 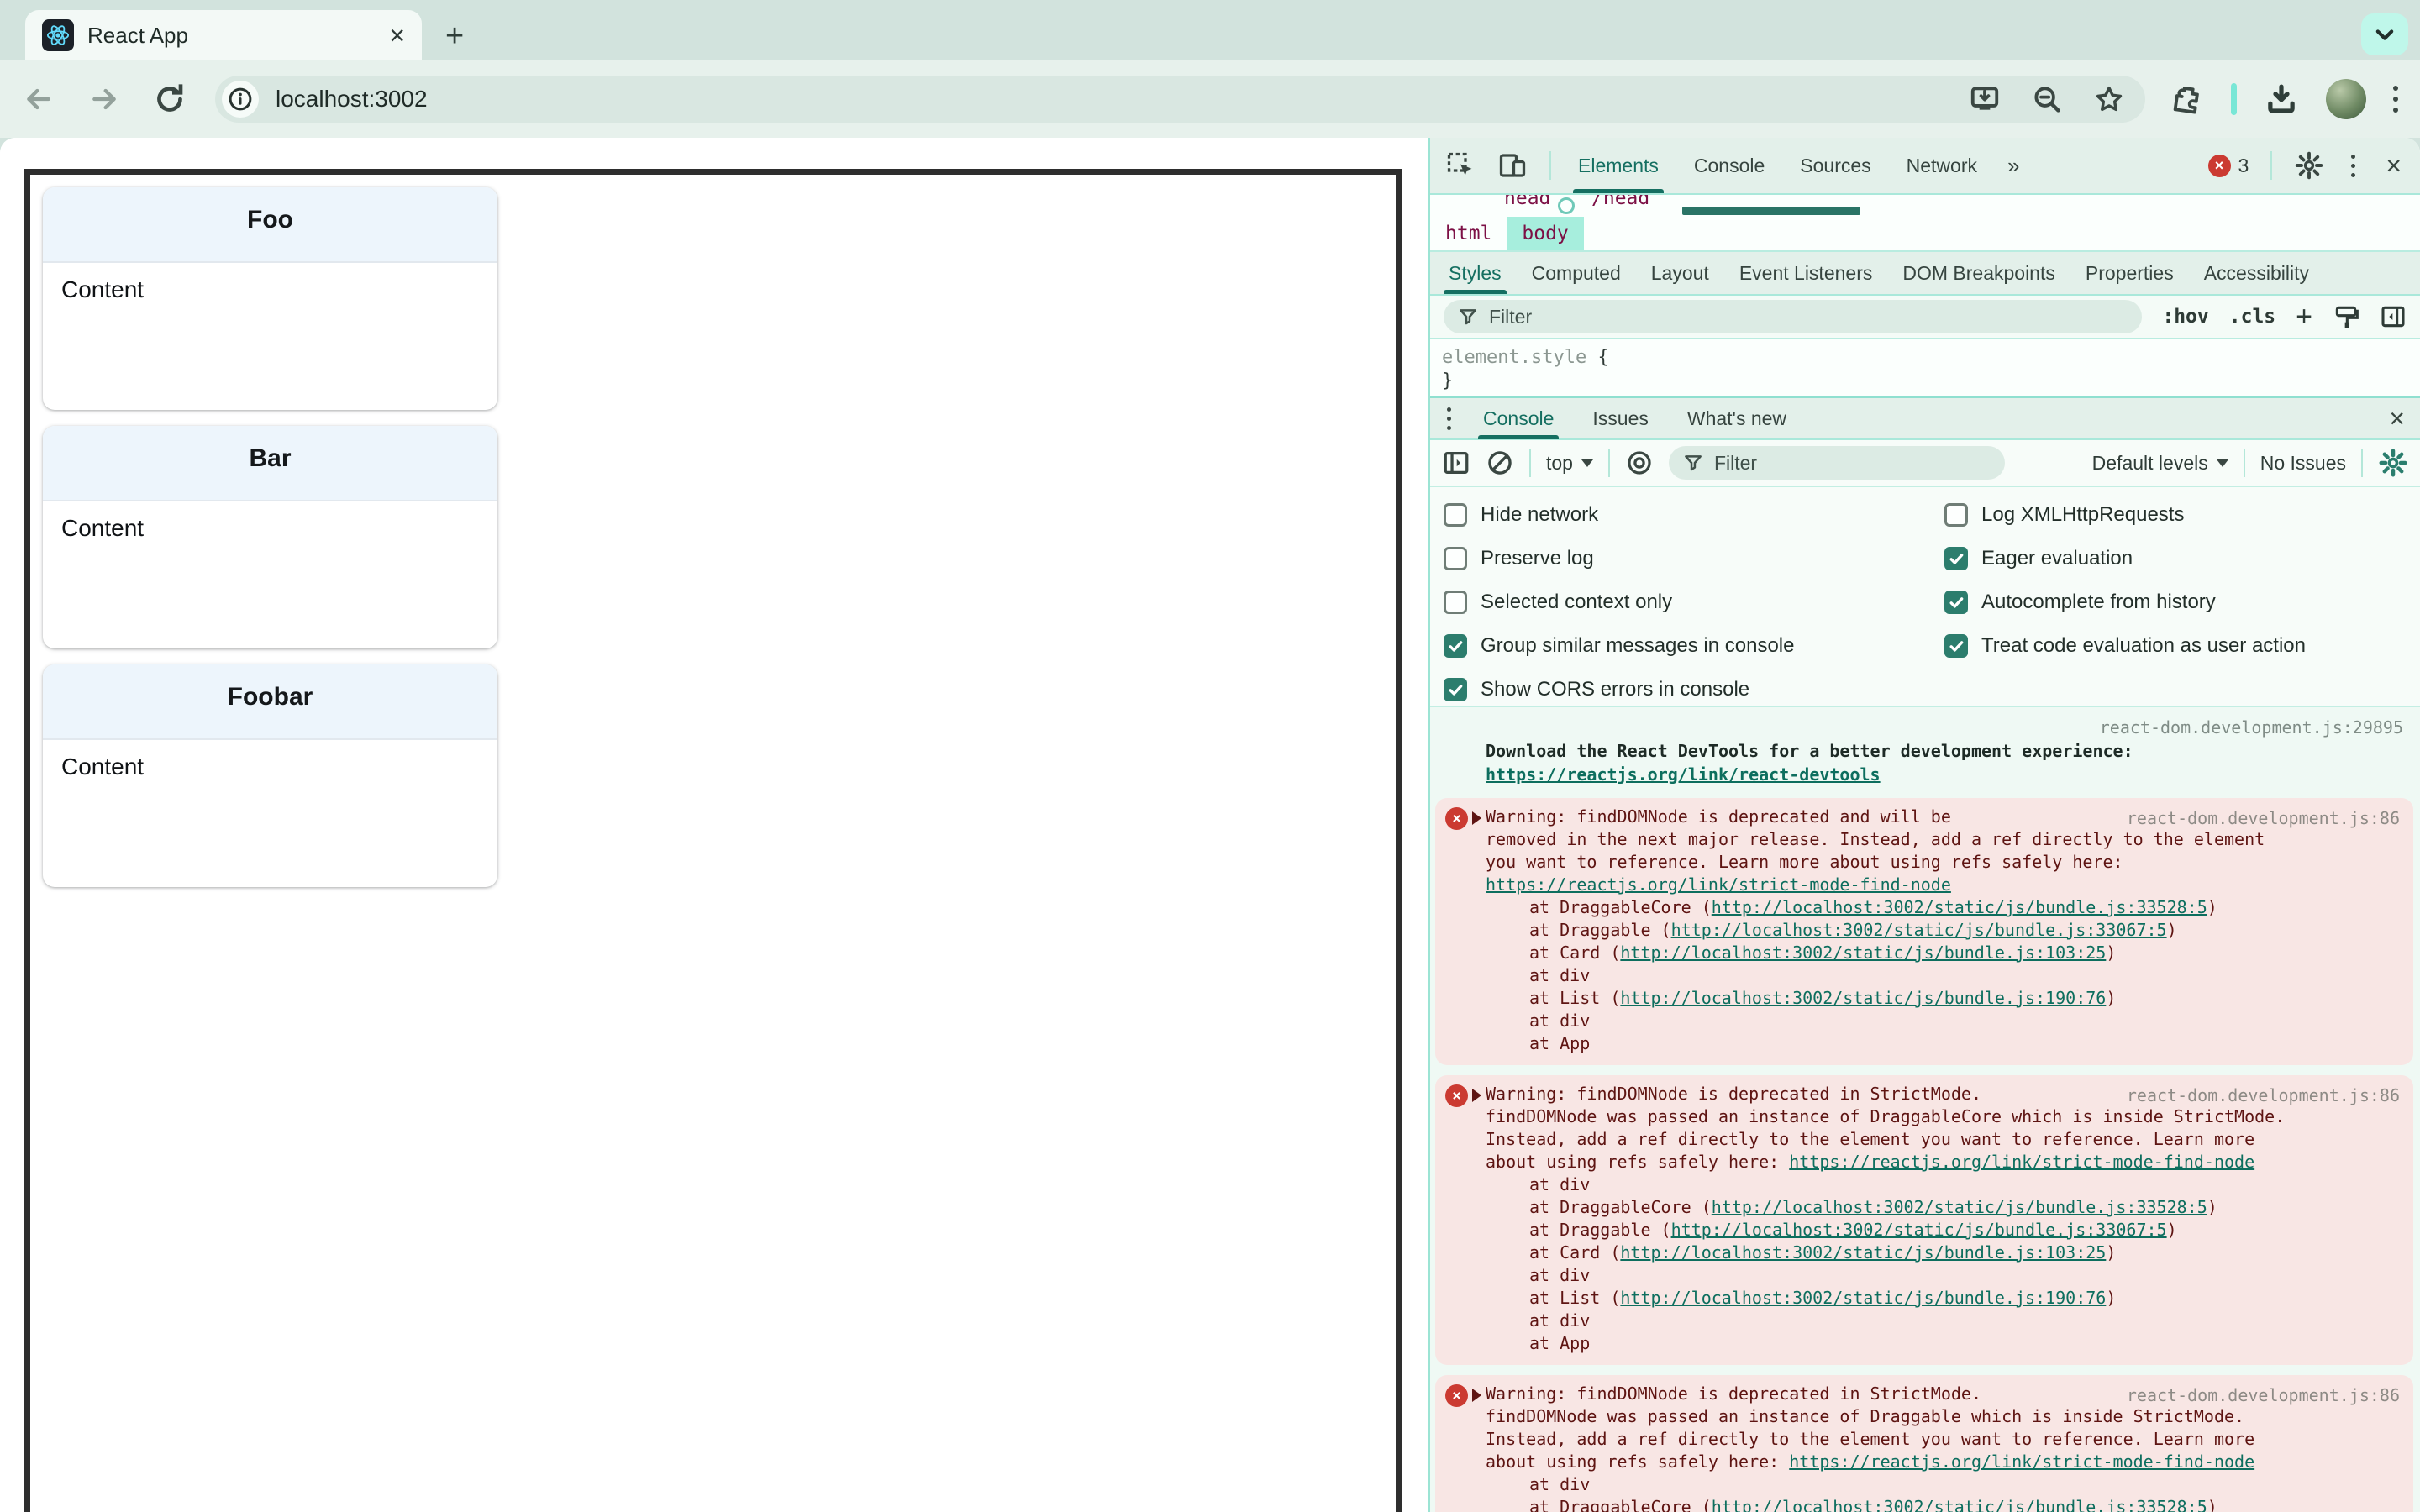 What do you see at coordinates (2252, 317) in the screenshot?
I see `class-button: .cls` at bounding box center [2252, 317].